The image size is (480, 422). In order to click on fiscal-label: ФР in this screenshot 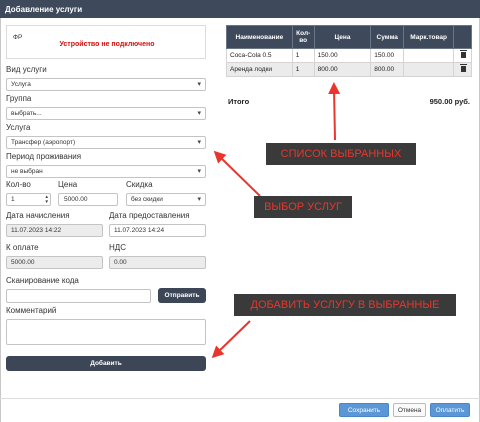, I will do `click(18, 37)`.